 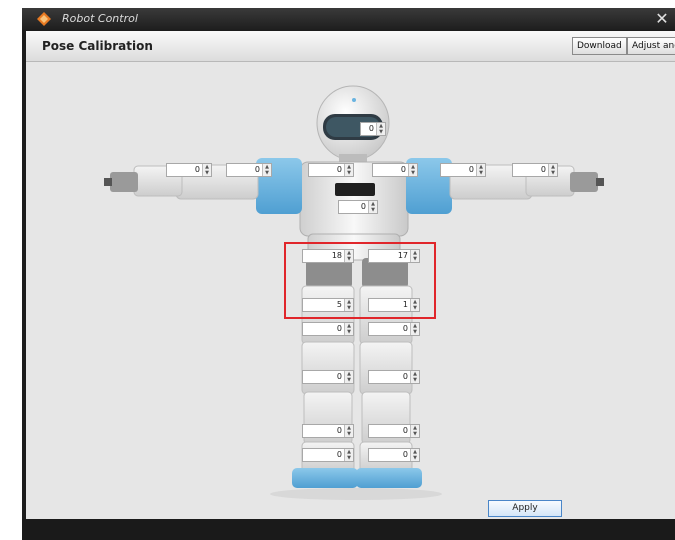 I want to click on joint-spinner-right-shoulder: 0 ▲ ▼, so click(x=395, y=170).